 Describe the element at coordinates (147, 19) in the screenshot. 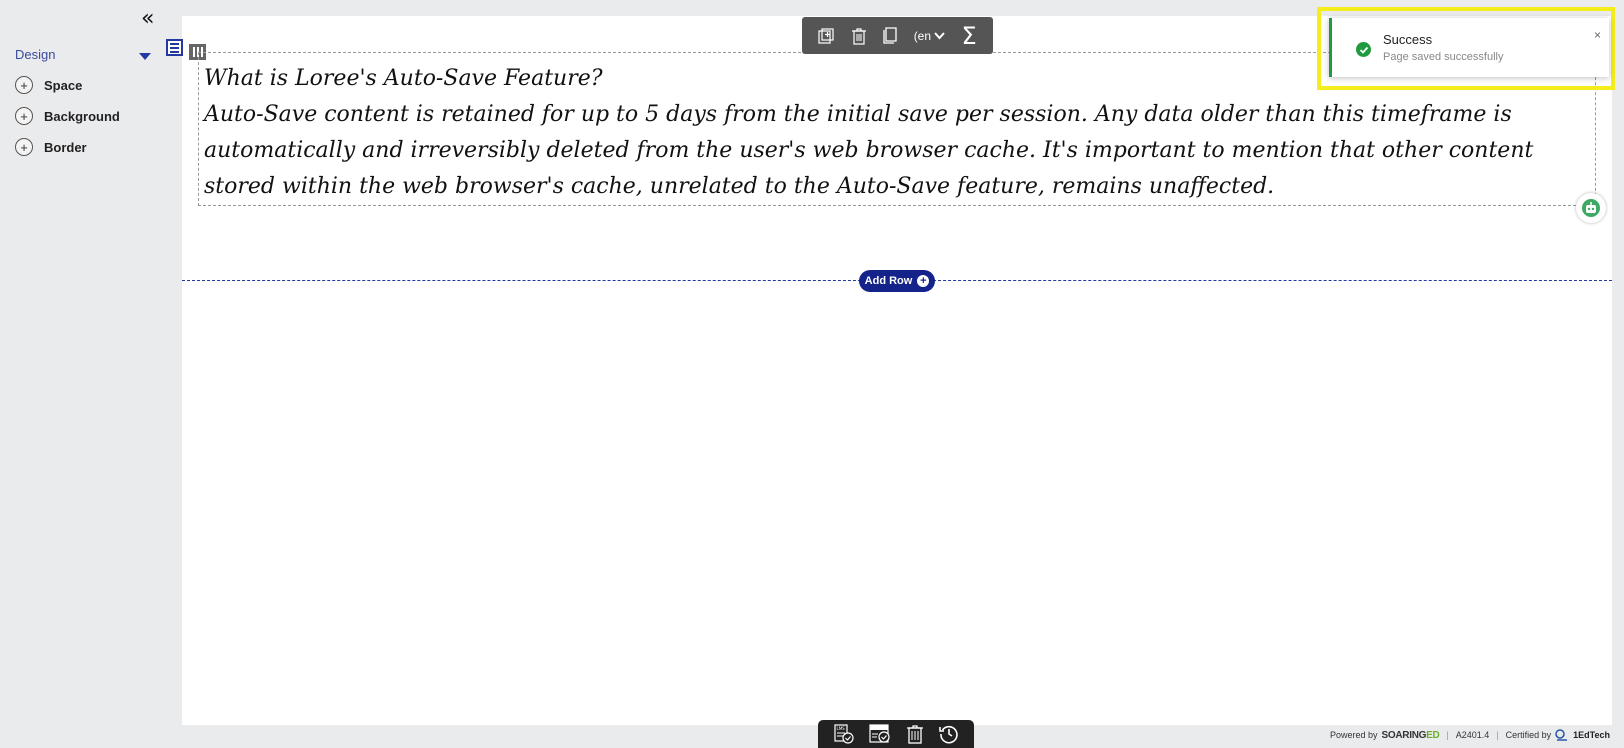

I see `collapse-sidebar-icon: «` at that location.